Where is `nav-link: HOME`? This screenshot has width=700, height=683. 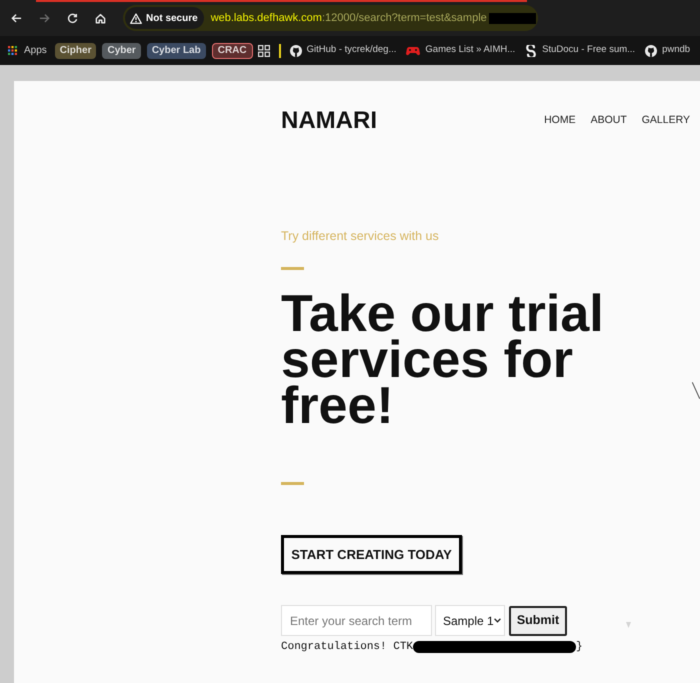
nav-link: HOME is located at coordinates (560, 121).